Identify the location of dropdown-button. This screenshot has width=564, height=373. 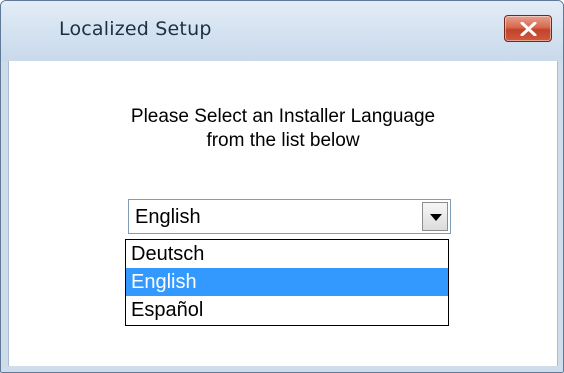
(435, 216).